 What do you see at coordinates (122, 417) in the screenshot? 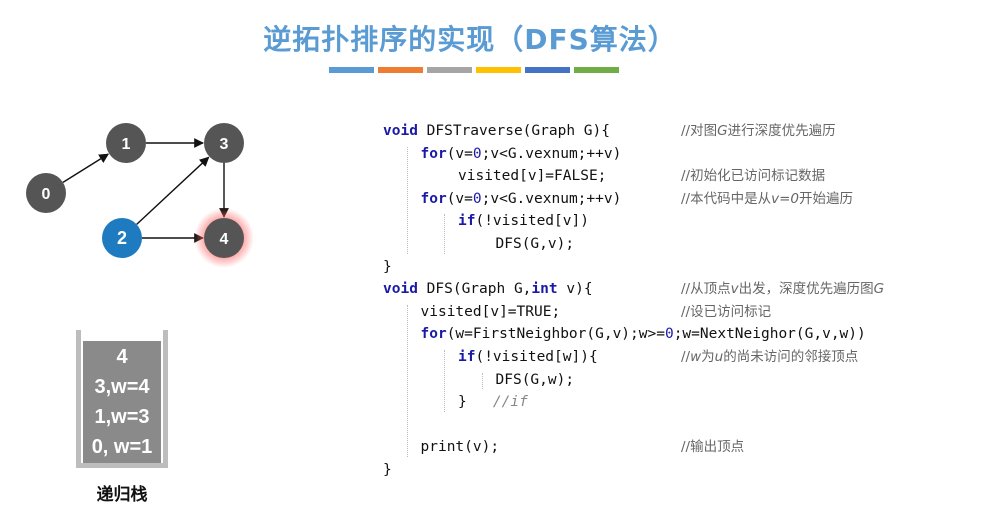
I see `stack-frame-item: 1,w=3` at bounding box center [122, 417].